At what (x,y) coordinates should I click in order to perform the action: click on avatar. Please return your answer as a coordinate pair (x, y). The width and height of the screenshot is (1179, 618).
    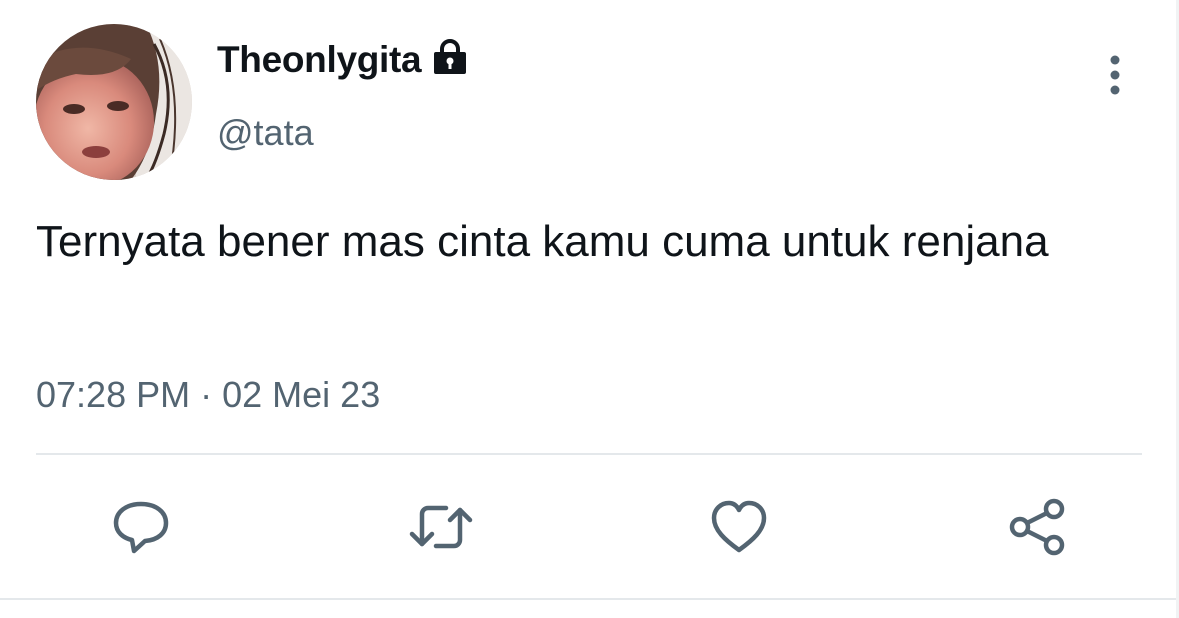
    Looking at the image, I should click on (114, 102).